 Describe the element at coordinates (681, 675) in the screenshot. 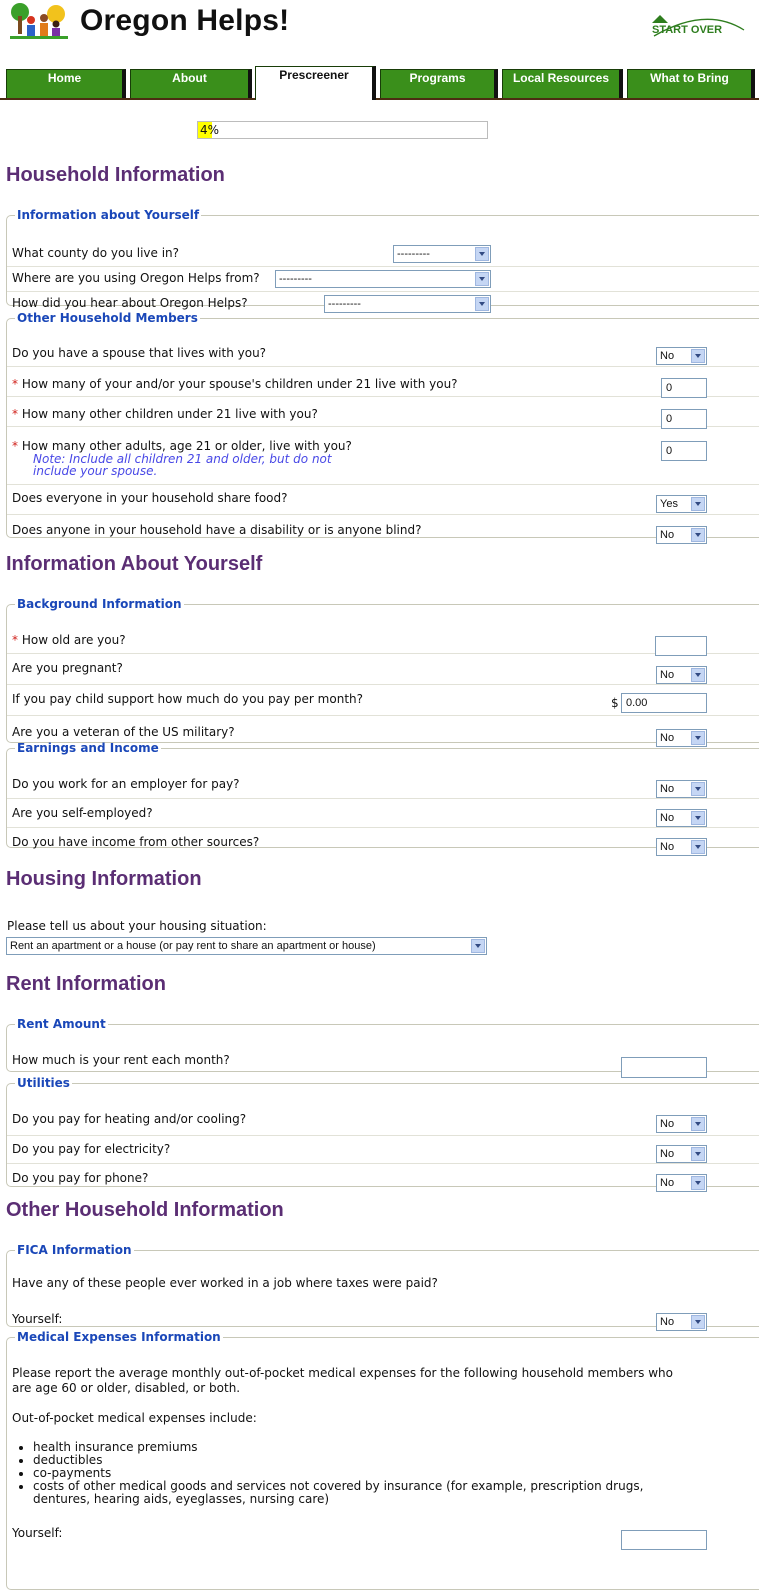

I see `pregnant-select: No` at that location.